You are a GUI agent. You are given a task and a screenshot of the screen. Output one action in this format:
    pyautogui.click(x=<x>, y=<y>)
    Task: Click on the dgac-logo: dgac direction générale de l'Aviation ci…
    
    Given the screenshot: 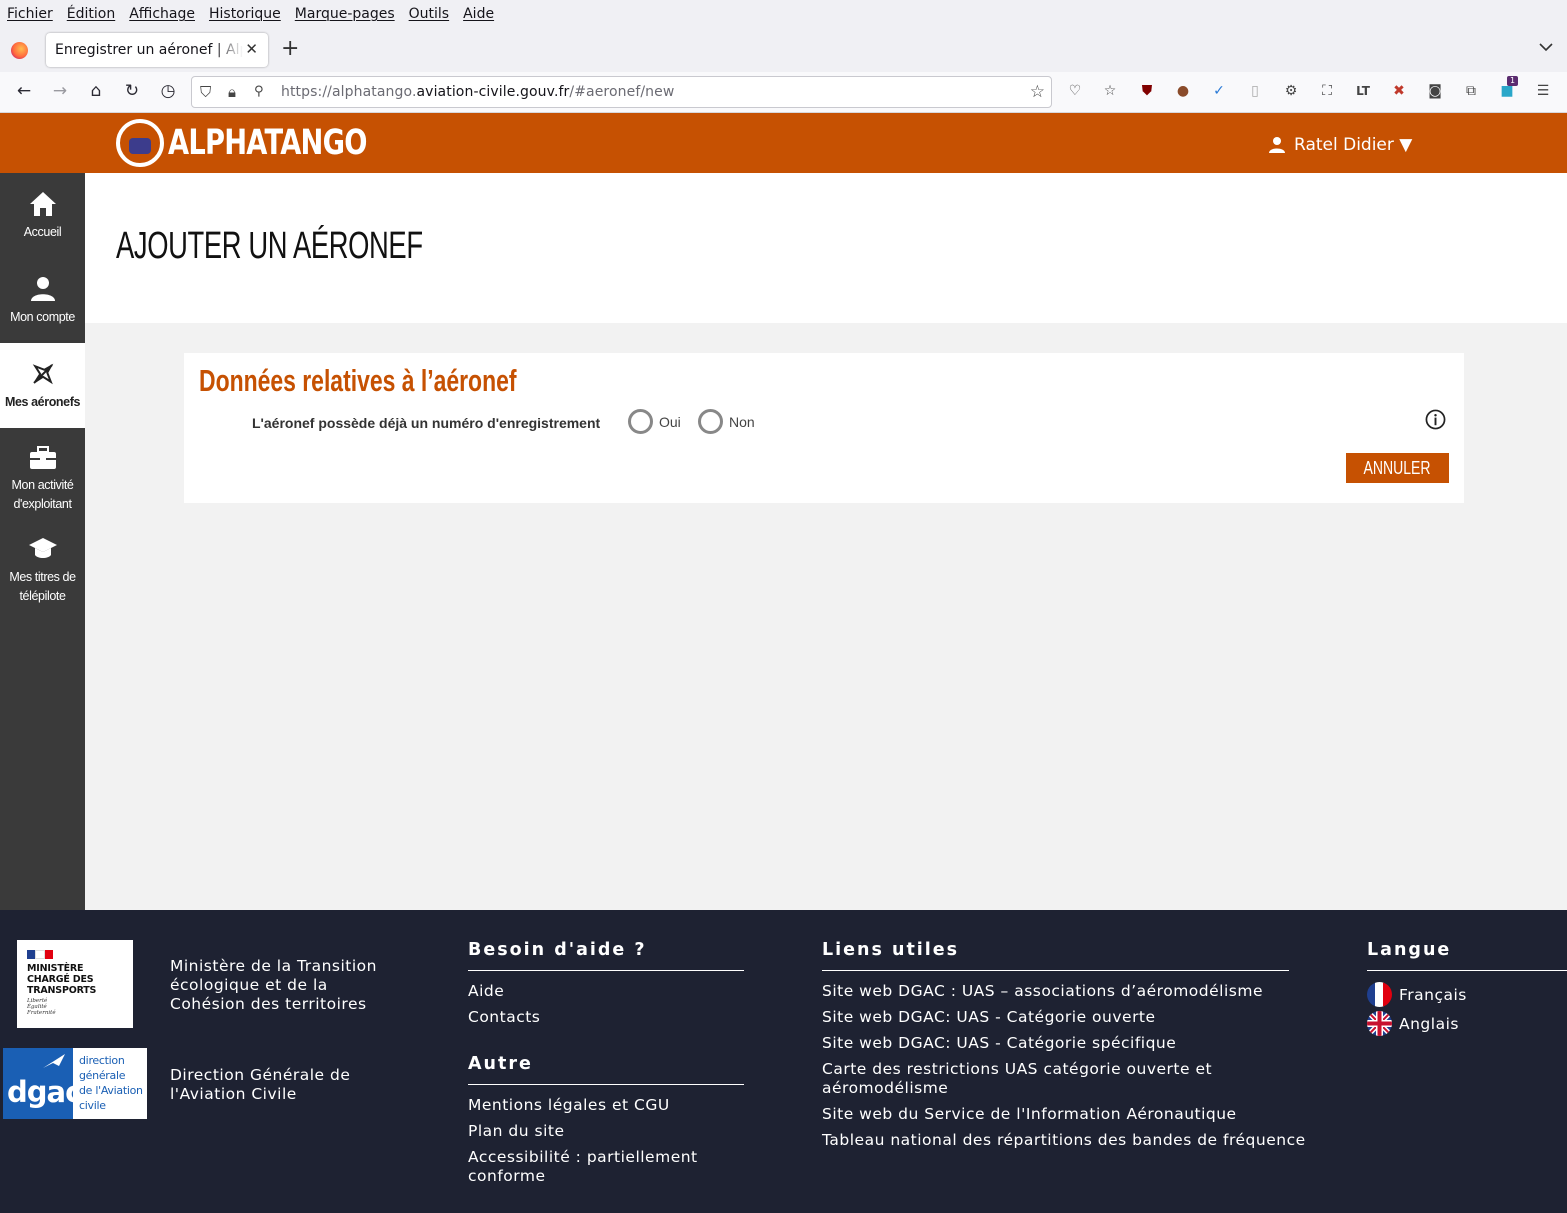 What is the action you would take?
    pyautogui.click(x=75, y=1083)
    